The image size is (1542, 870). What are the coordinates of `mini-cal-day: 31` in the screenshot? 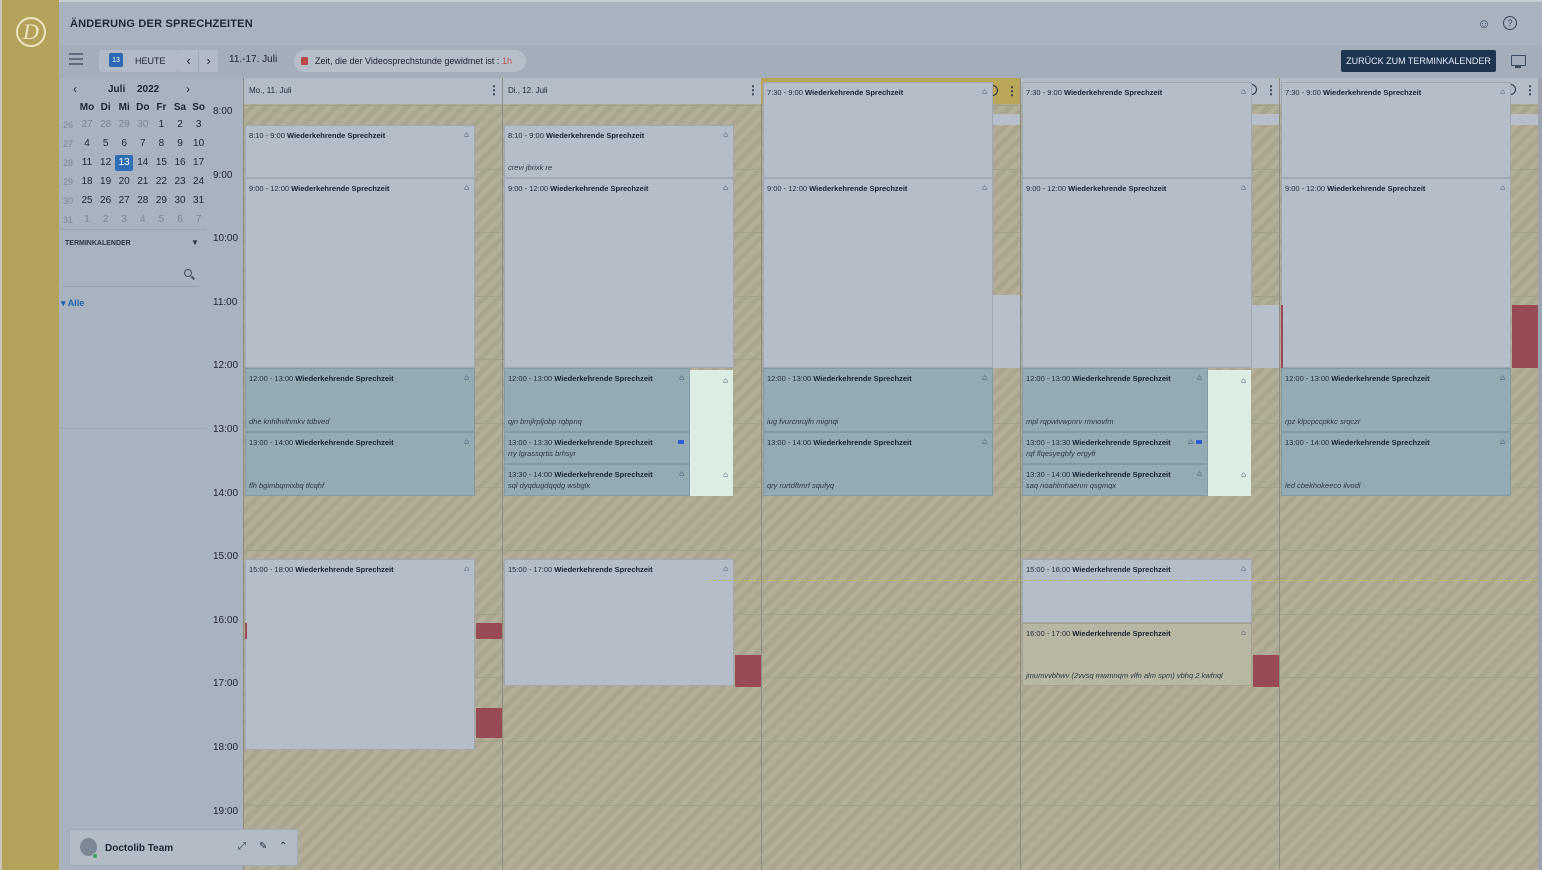 It's located at (199, 201).